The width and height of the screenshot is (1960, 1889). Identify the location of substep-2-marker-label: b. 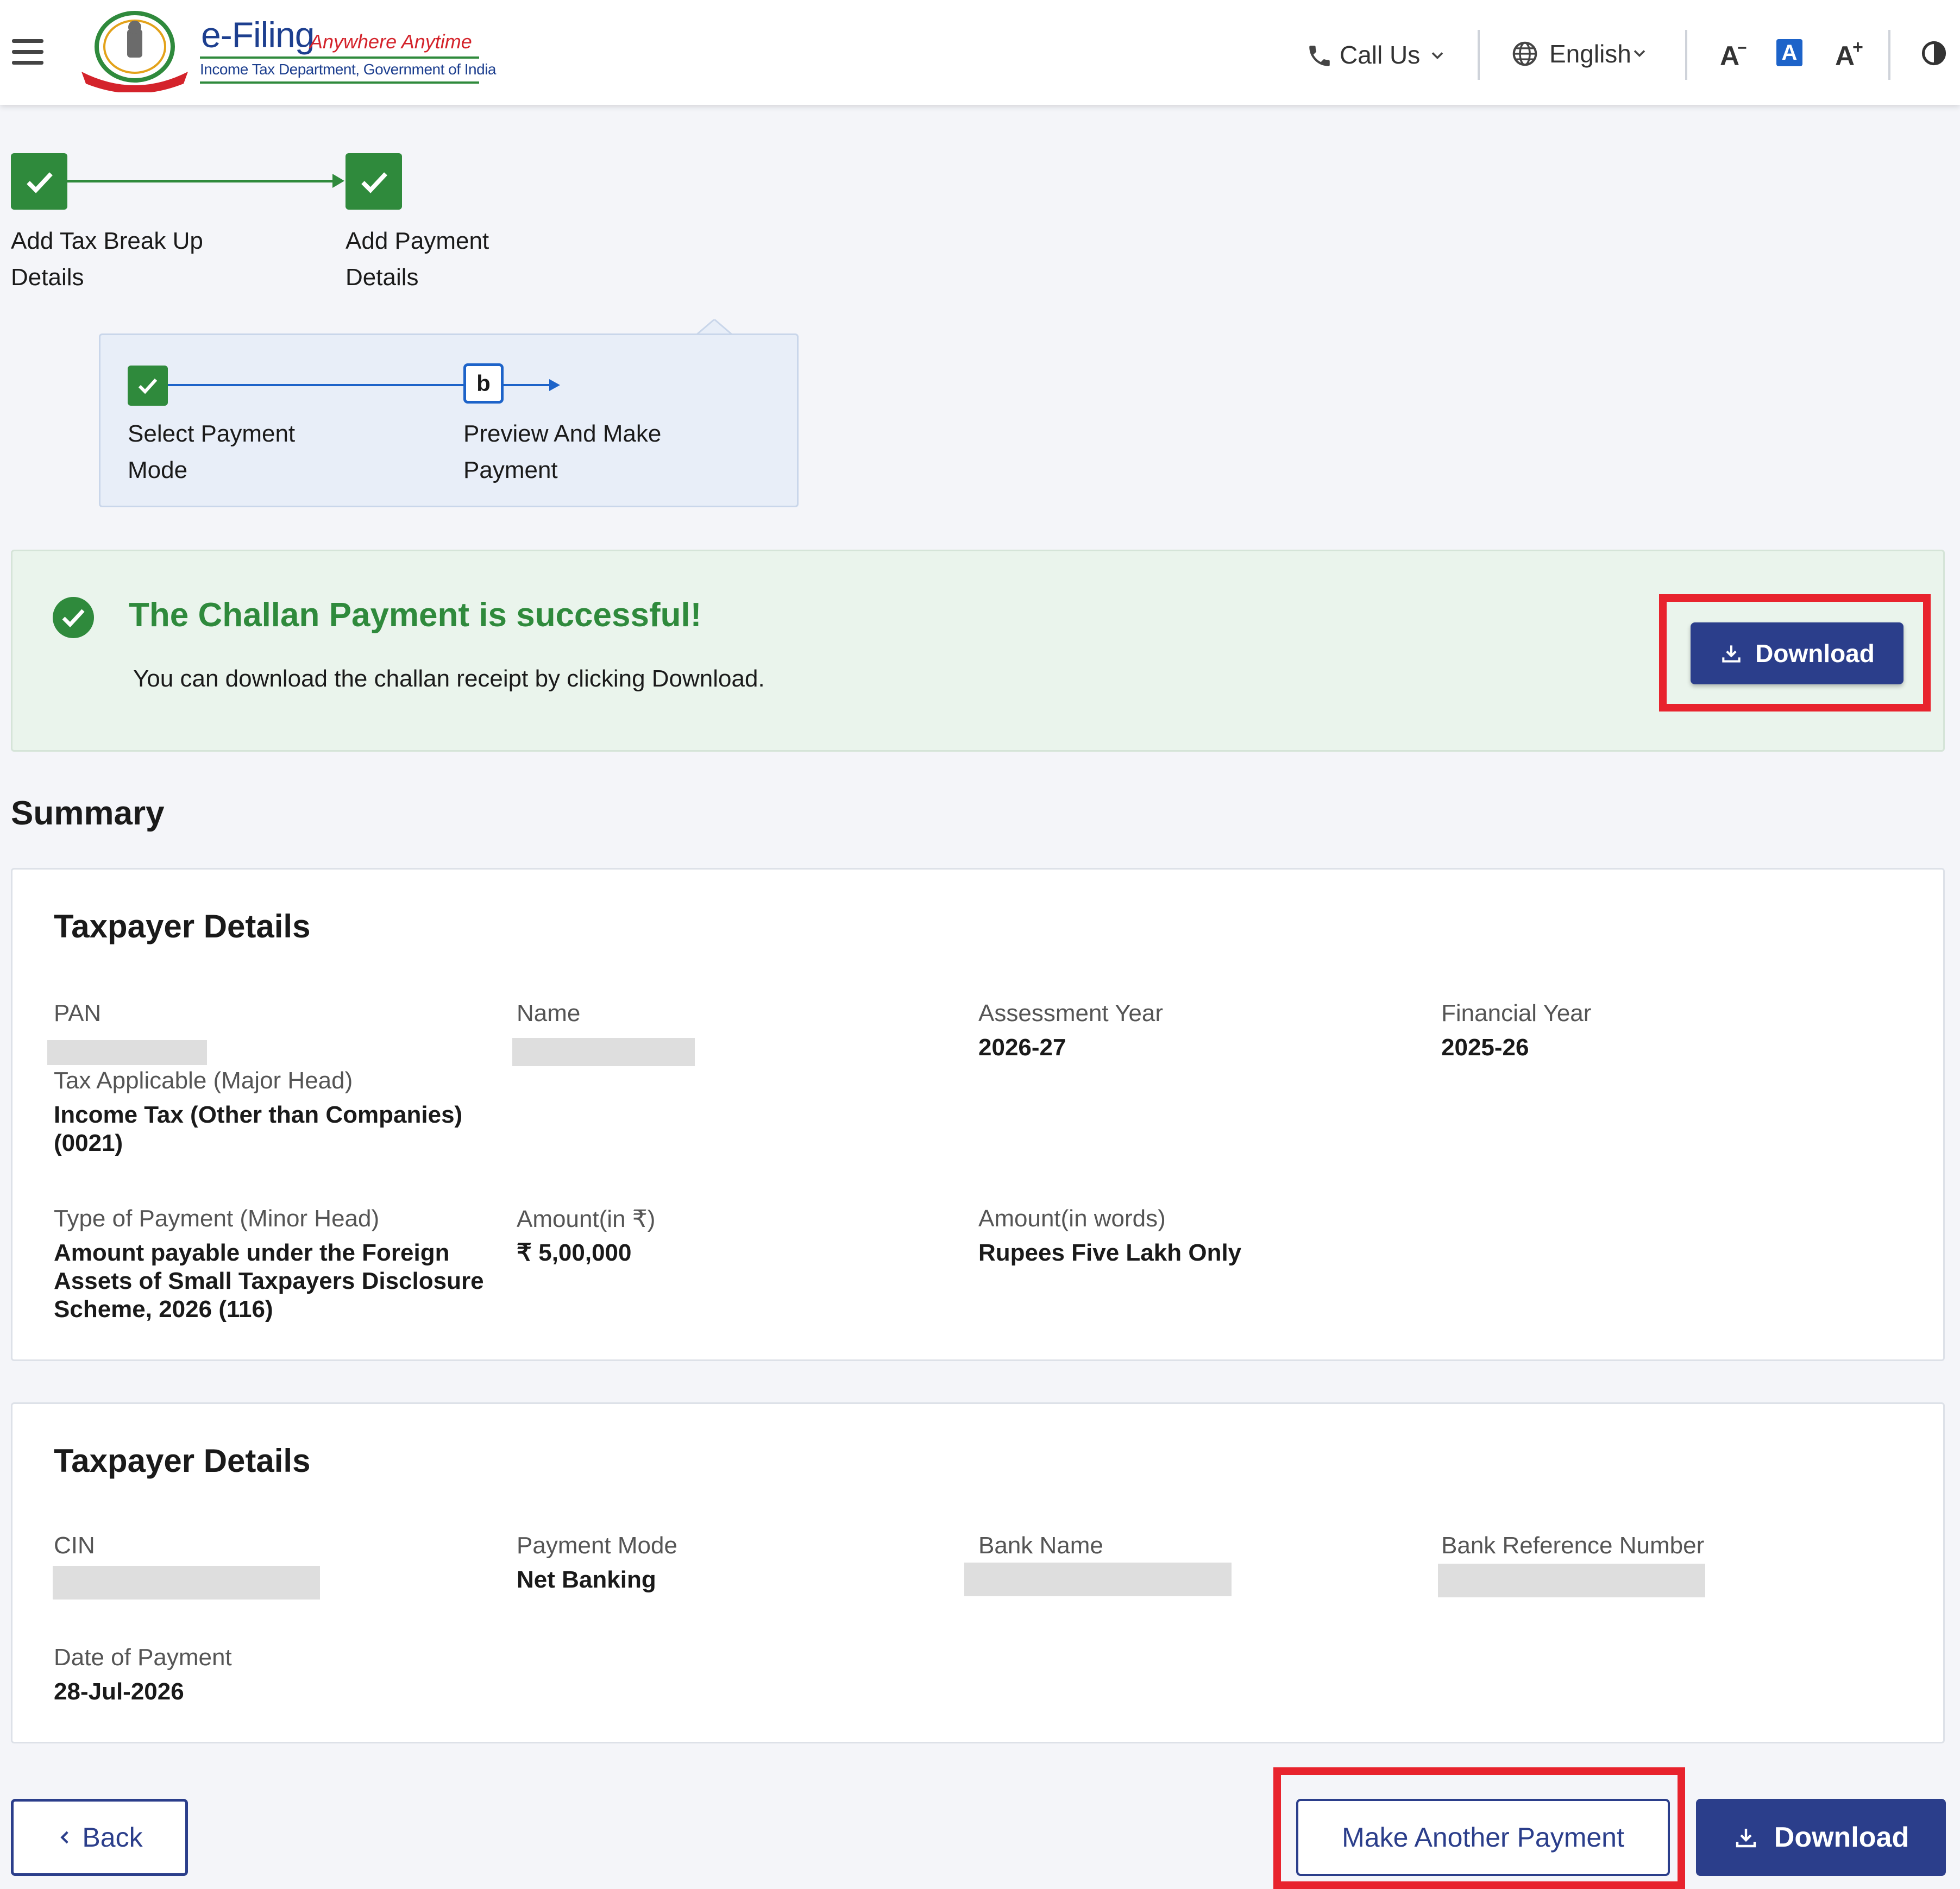
(483, 383).